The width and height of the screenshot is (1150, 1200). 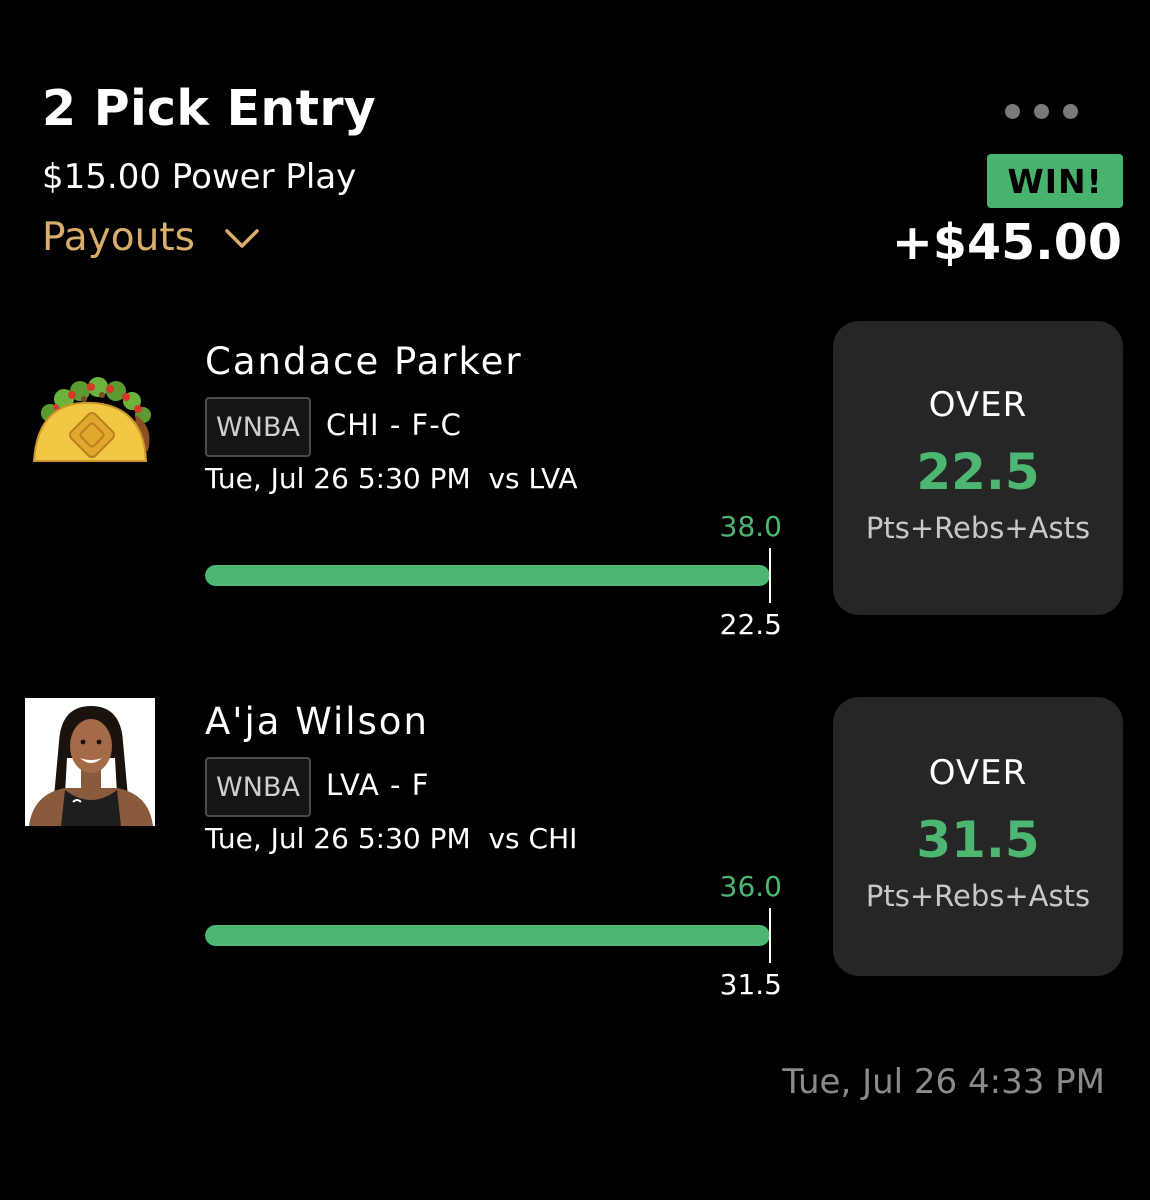 I want to click on team-position: CHI - F-C, so click(x=394, y=425).